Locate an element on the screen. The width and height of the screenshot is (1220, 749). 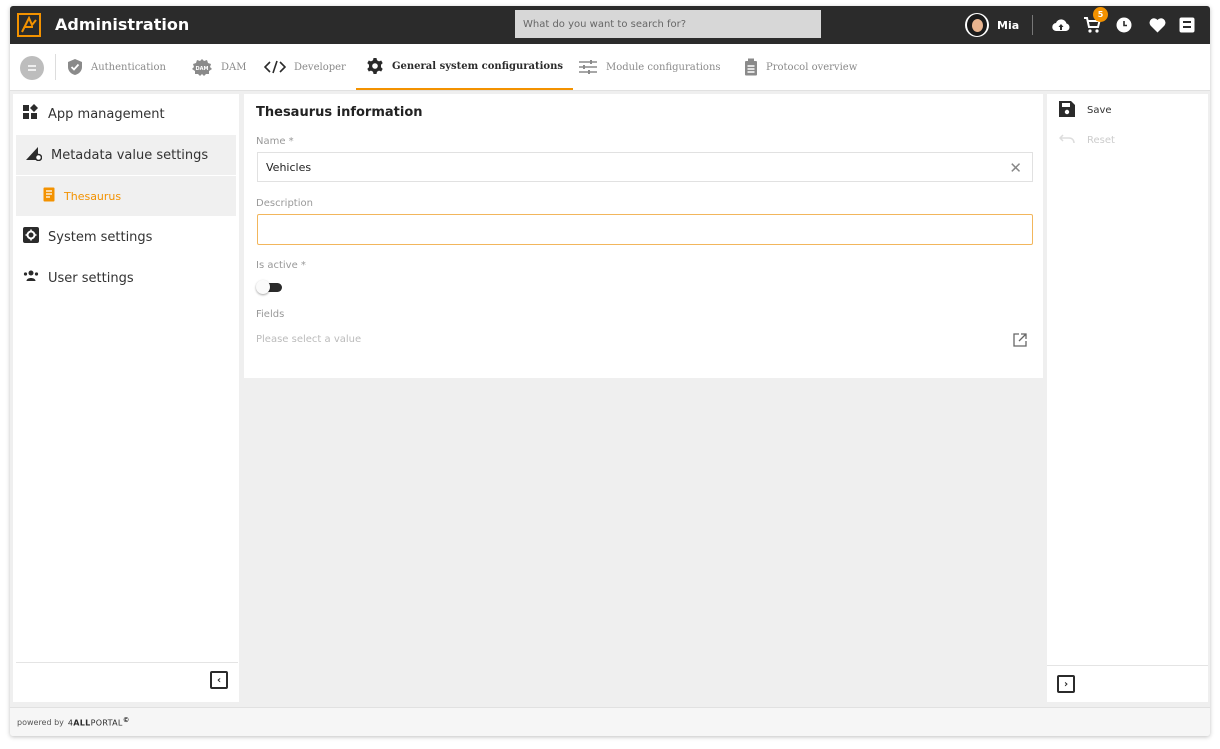
clipboard-icon is located at coordinates (751, 67).